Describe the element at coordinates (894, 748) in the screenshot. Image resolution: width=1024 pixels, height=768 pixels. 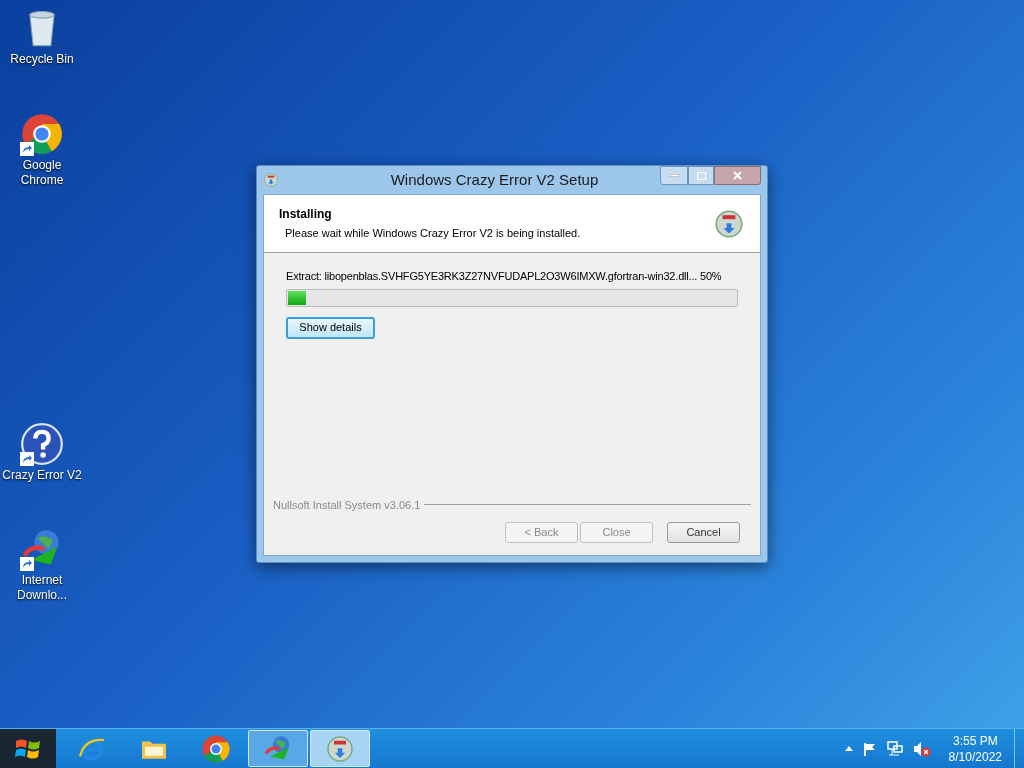
I see `network-icon` at that location.